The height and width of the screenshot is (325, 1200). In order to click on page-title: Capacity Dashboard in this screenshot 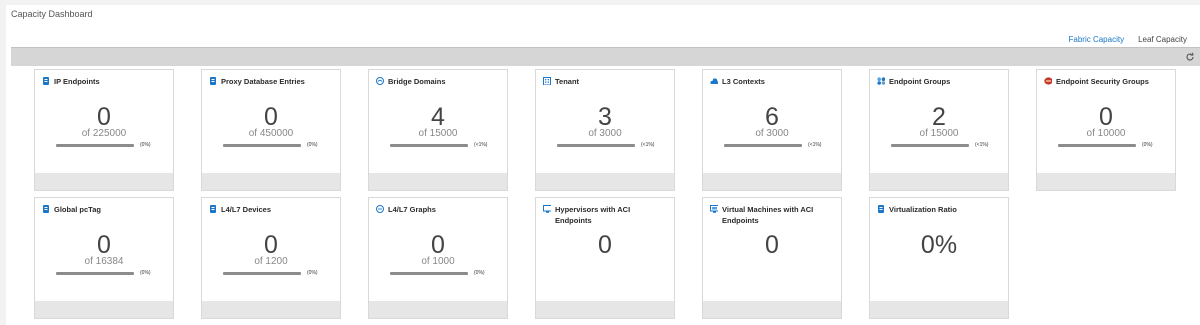, I will do `click(52, 14)`.